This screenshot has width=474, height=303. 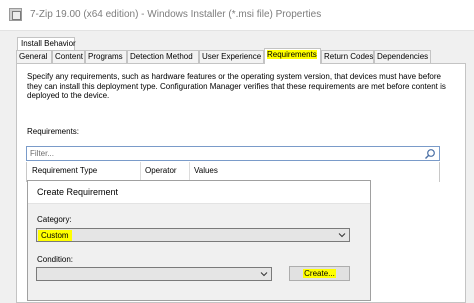 I want to click on tab-content: Content, so click(x=68, y=57).